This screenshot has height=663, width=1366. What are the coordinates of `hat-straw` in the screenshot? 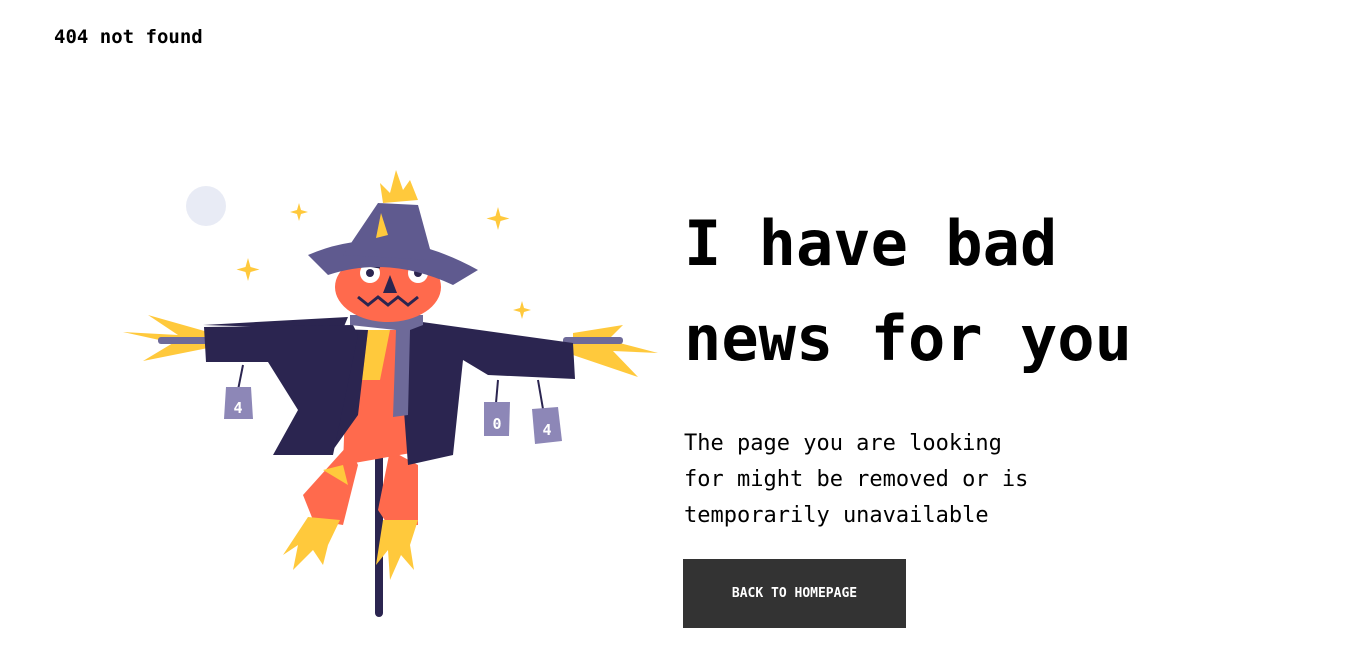 It's located at (399, 186).